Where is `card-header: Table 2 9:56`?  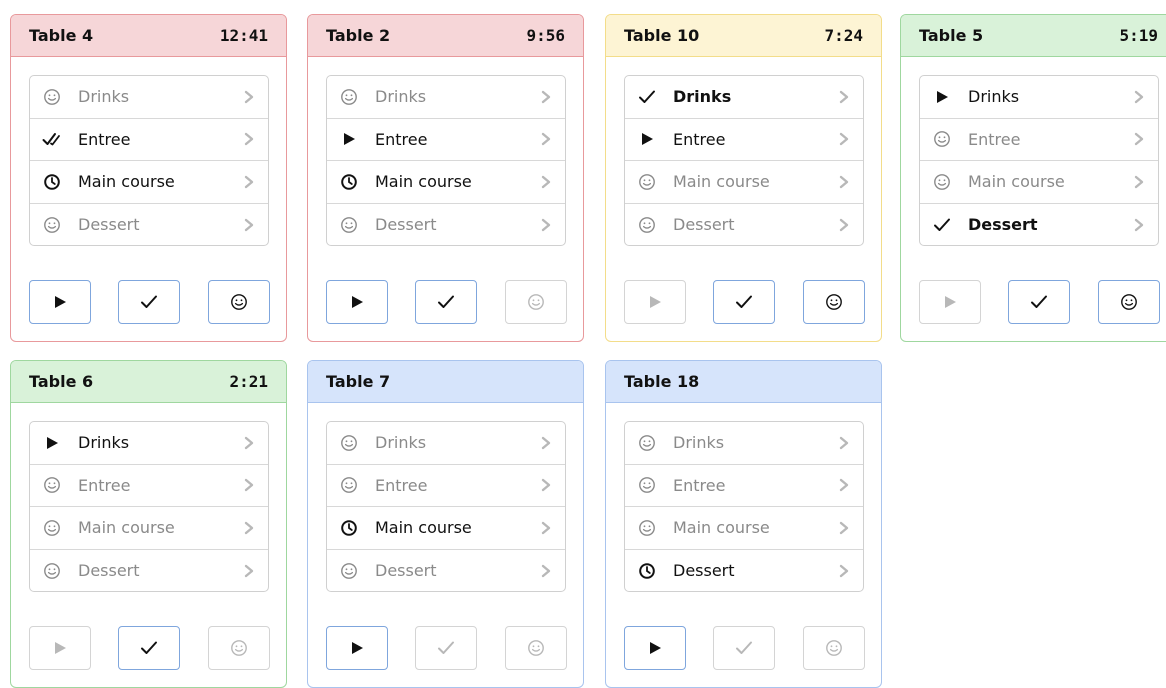 card-header: Table 2 9:56 is located at coordinates (445, 36).